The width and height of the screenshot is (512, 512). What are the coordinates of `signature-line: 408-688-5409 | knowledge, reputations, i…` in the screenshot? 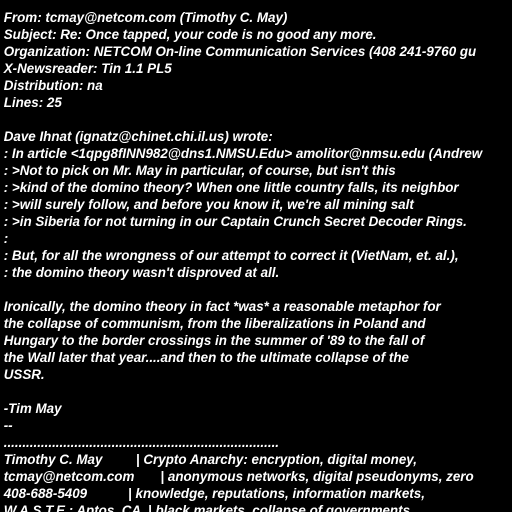 It's located at (212, 493).